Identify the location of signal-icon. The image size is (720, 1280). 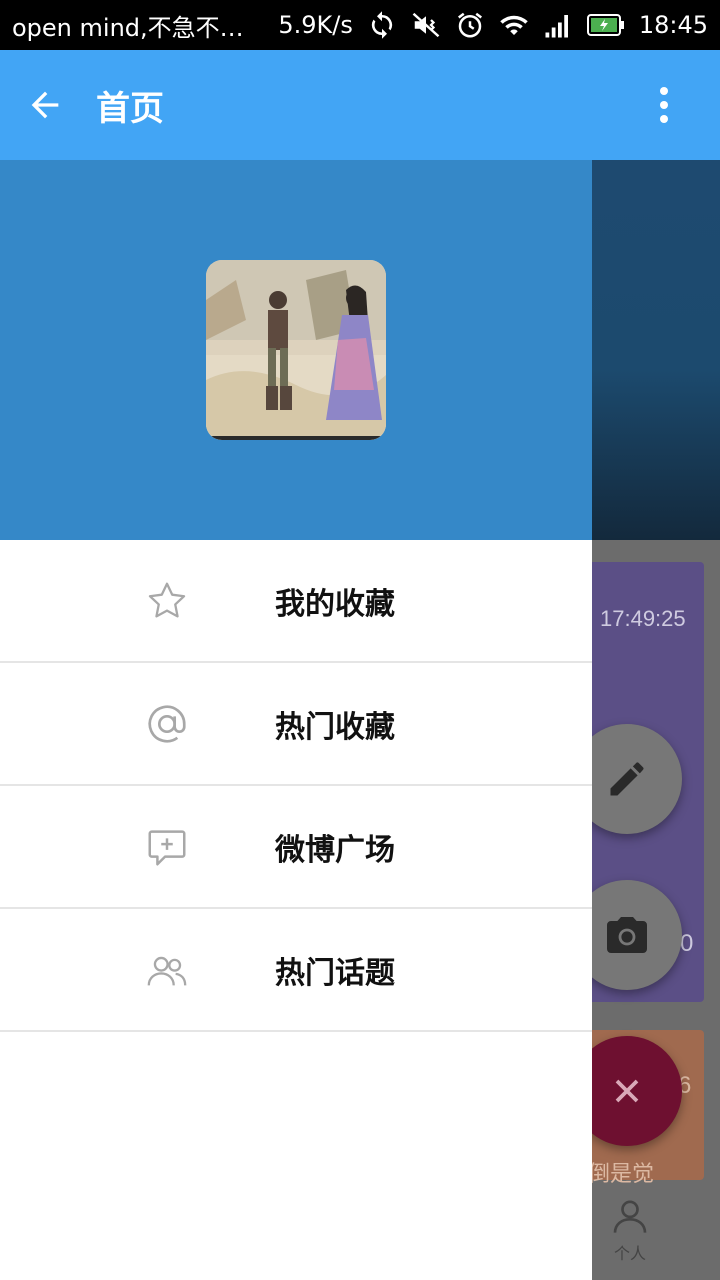
(558, 25).